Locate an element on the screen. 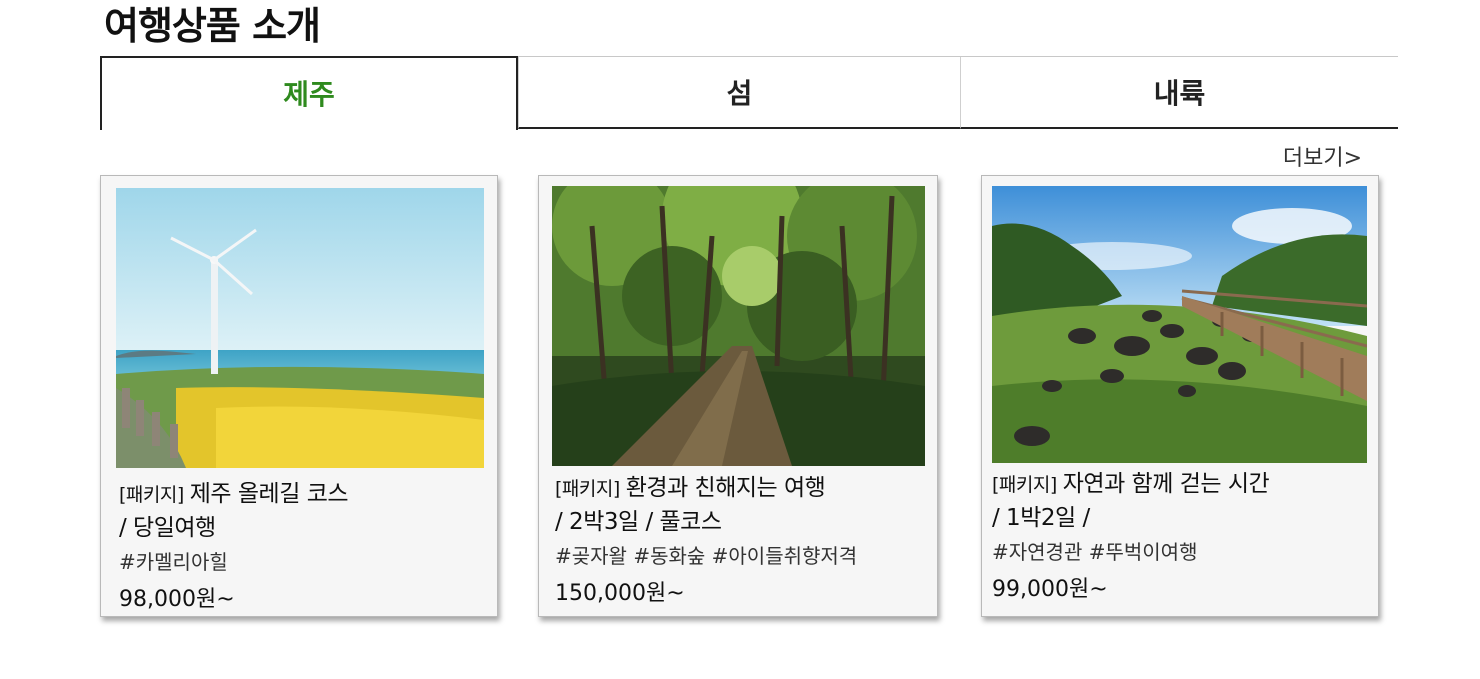 The width and height of the screenshot is (1480, 679). product-title-line1: 환경과 친해지는 여행 is located at coordinates (725, 488).